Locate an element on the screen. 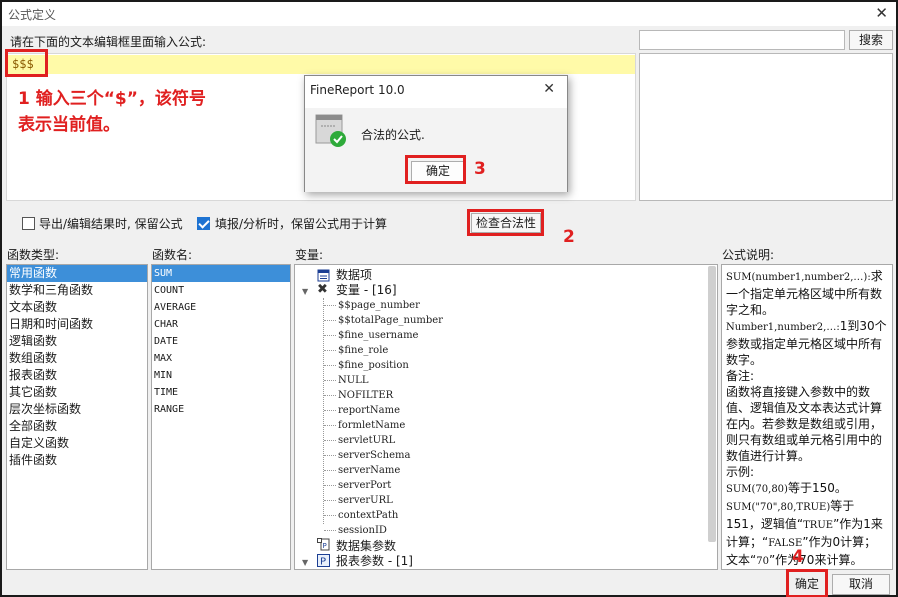 The width and height of the screenshot is (898, 597). list-item: MAX is located at coordinates (221, 358).